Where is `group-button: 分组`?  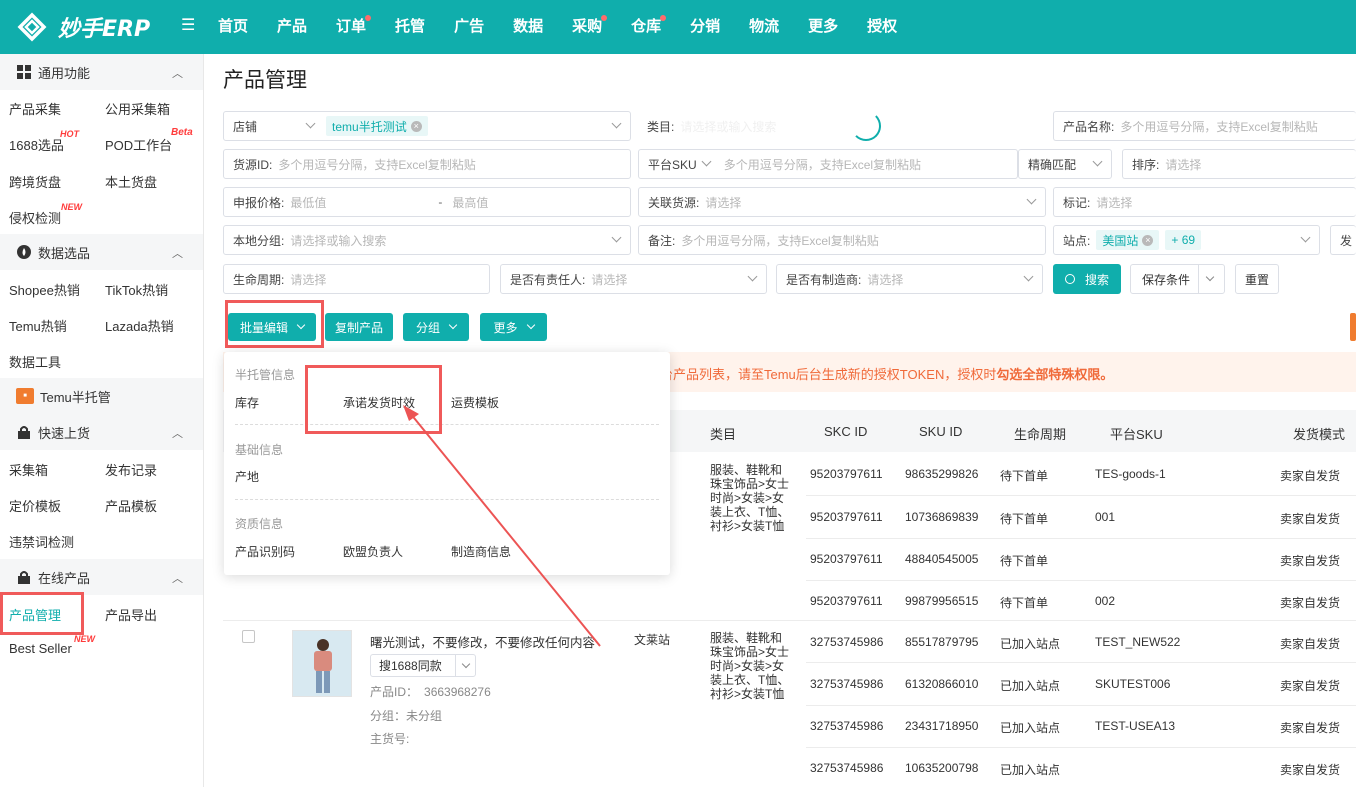 group-button: 分组 is located at coordinates (436, 327).